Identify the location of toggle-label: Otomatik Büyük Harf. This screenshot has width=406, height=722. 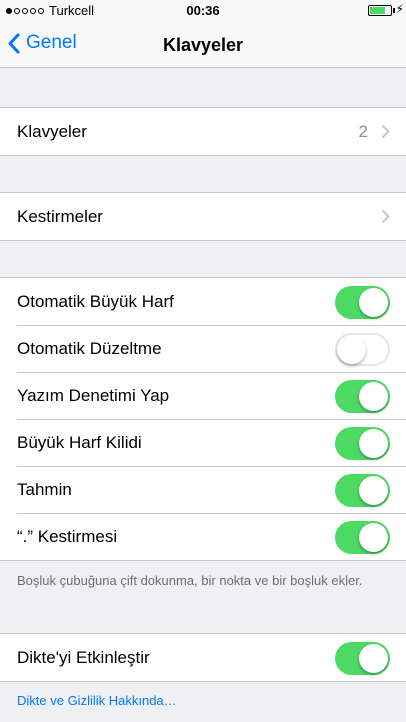
(95, 301).